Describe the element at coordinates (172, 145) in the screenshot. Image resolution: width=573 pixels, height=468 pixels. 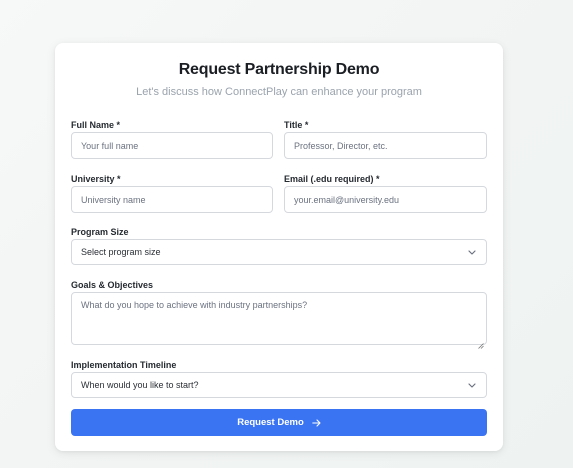
I see `full-name-input` at that location.